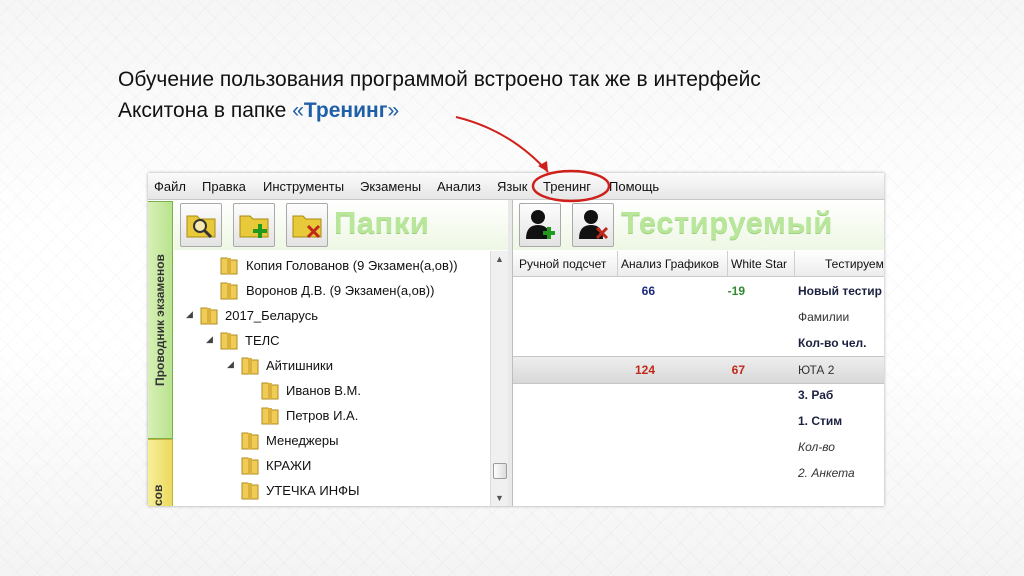 The image size is (1024, 576). I want to click on testee-cell: ЮТА 2, so click(816, 370).